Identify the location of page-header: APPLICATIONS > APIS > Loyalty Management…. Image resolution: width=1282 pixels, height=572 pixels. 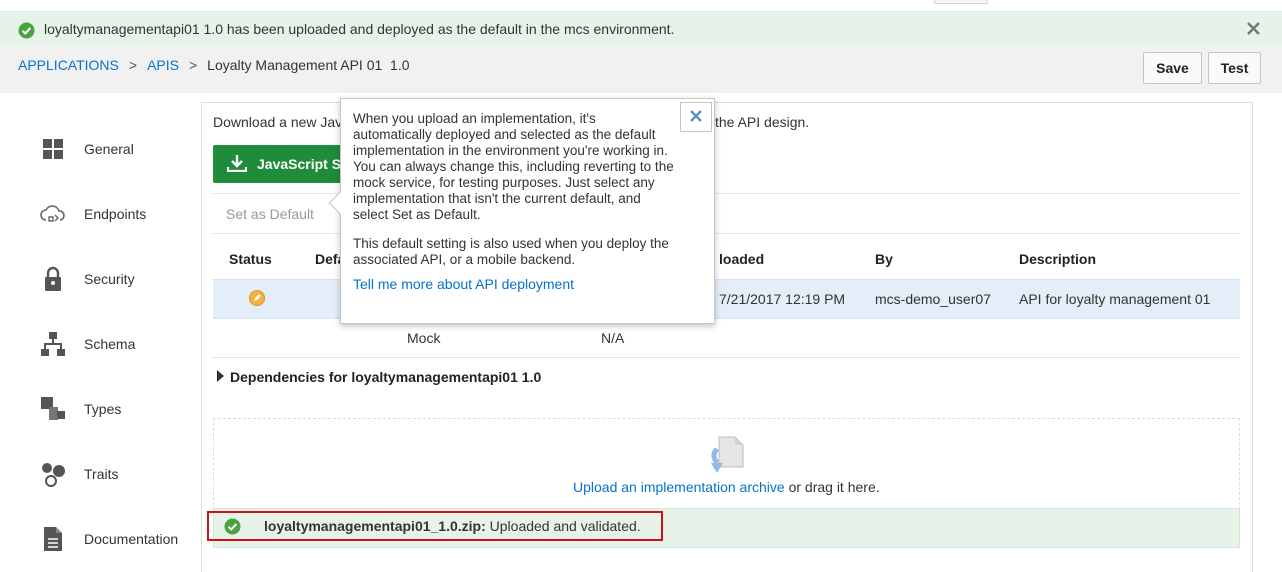
(641, 69).